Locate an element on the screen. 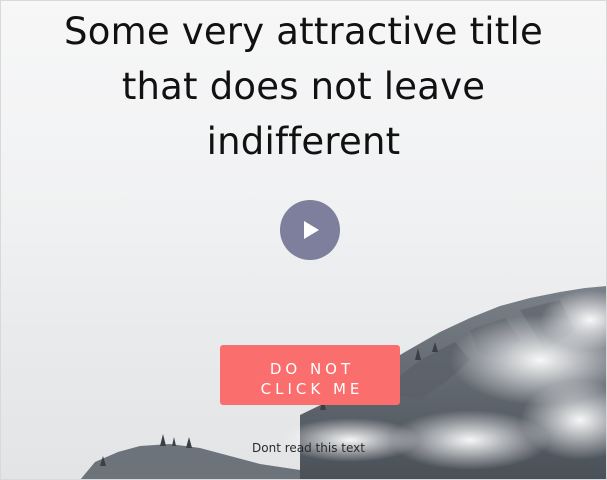  play-button is located at coordinates (310, 230).